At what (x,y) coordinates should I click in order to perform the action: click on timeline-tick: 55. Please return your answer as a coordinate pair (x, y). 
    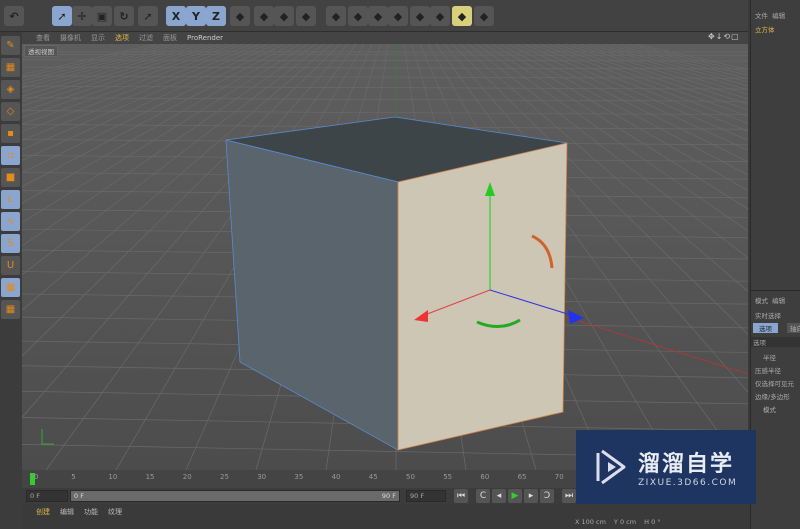
    Looking at the image, I should click on (448, 477).